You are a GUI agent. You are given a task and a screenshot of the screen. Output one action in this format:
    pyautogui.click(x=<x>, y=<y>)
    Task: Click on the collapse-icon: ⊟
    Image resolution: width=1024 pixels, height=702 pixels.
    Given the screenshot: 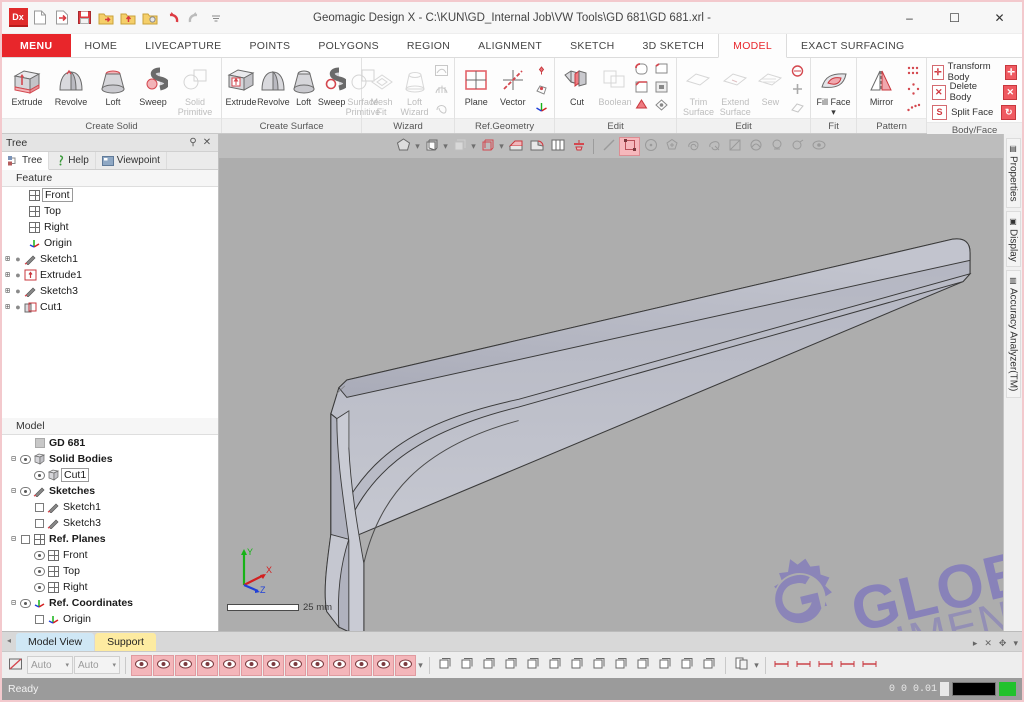 What is the action you would take?
    pyautogui.click(x=13, y=603)
    